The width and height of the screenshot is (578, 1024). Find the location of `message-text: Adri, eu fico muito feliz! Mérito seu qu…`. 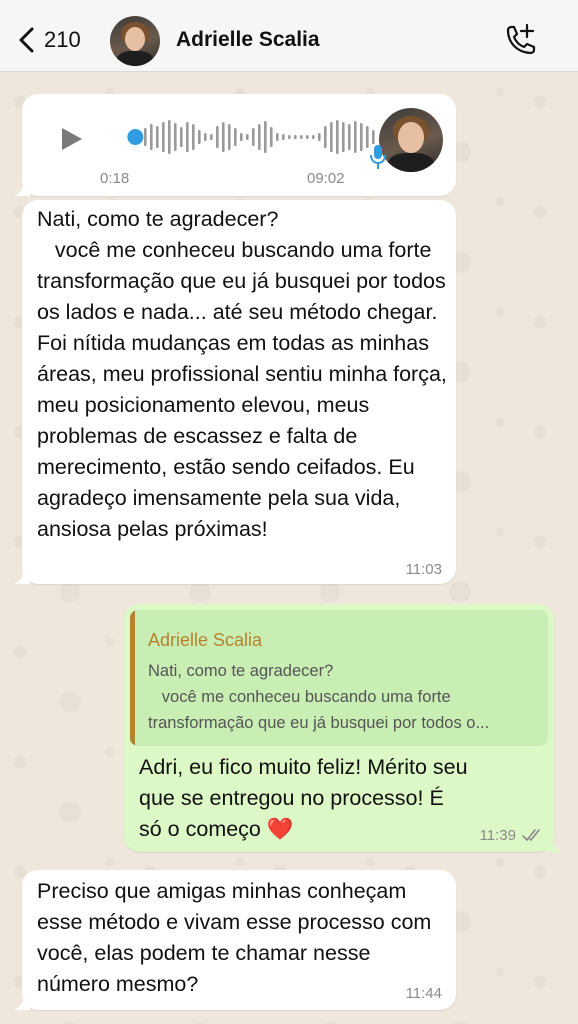

message-text: Adri, eu fico muito feliz! Mérito seu qu… is located at coordinates (304, 798).